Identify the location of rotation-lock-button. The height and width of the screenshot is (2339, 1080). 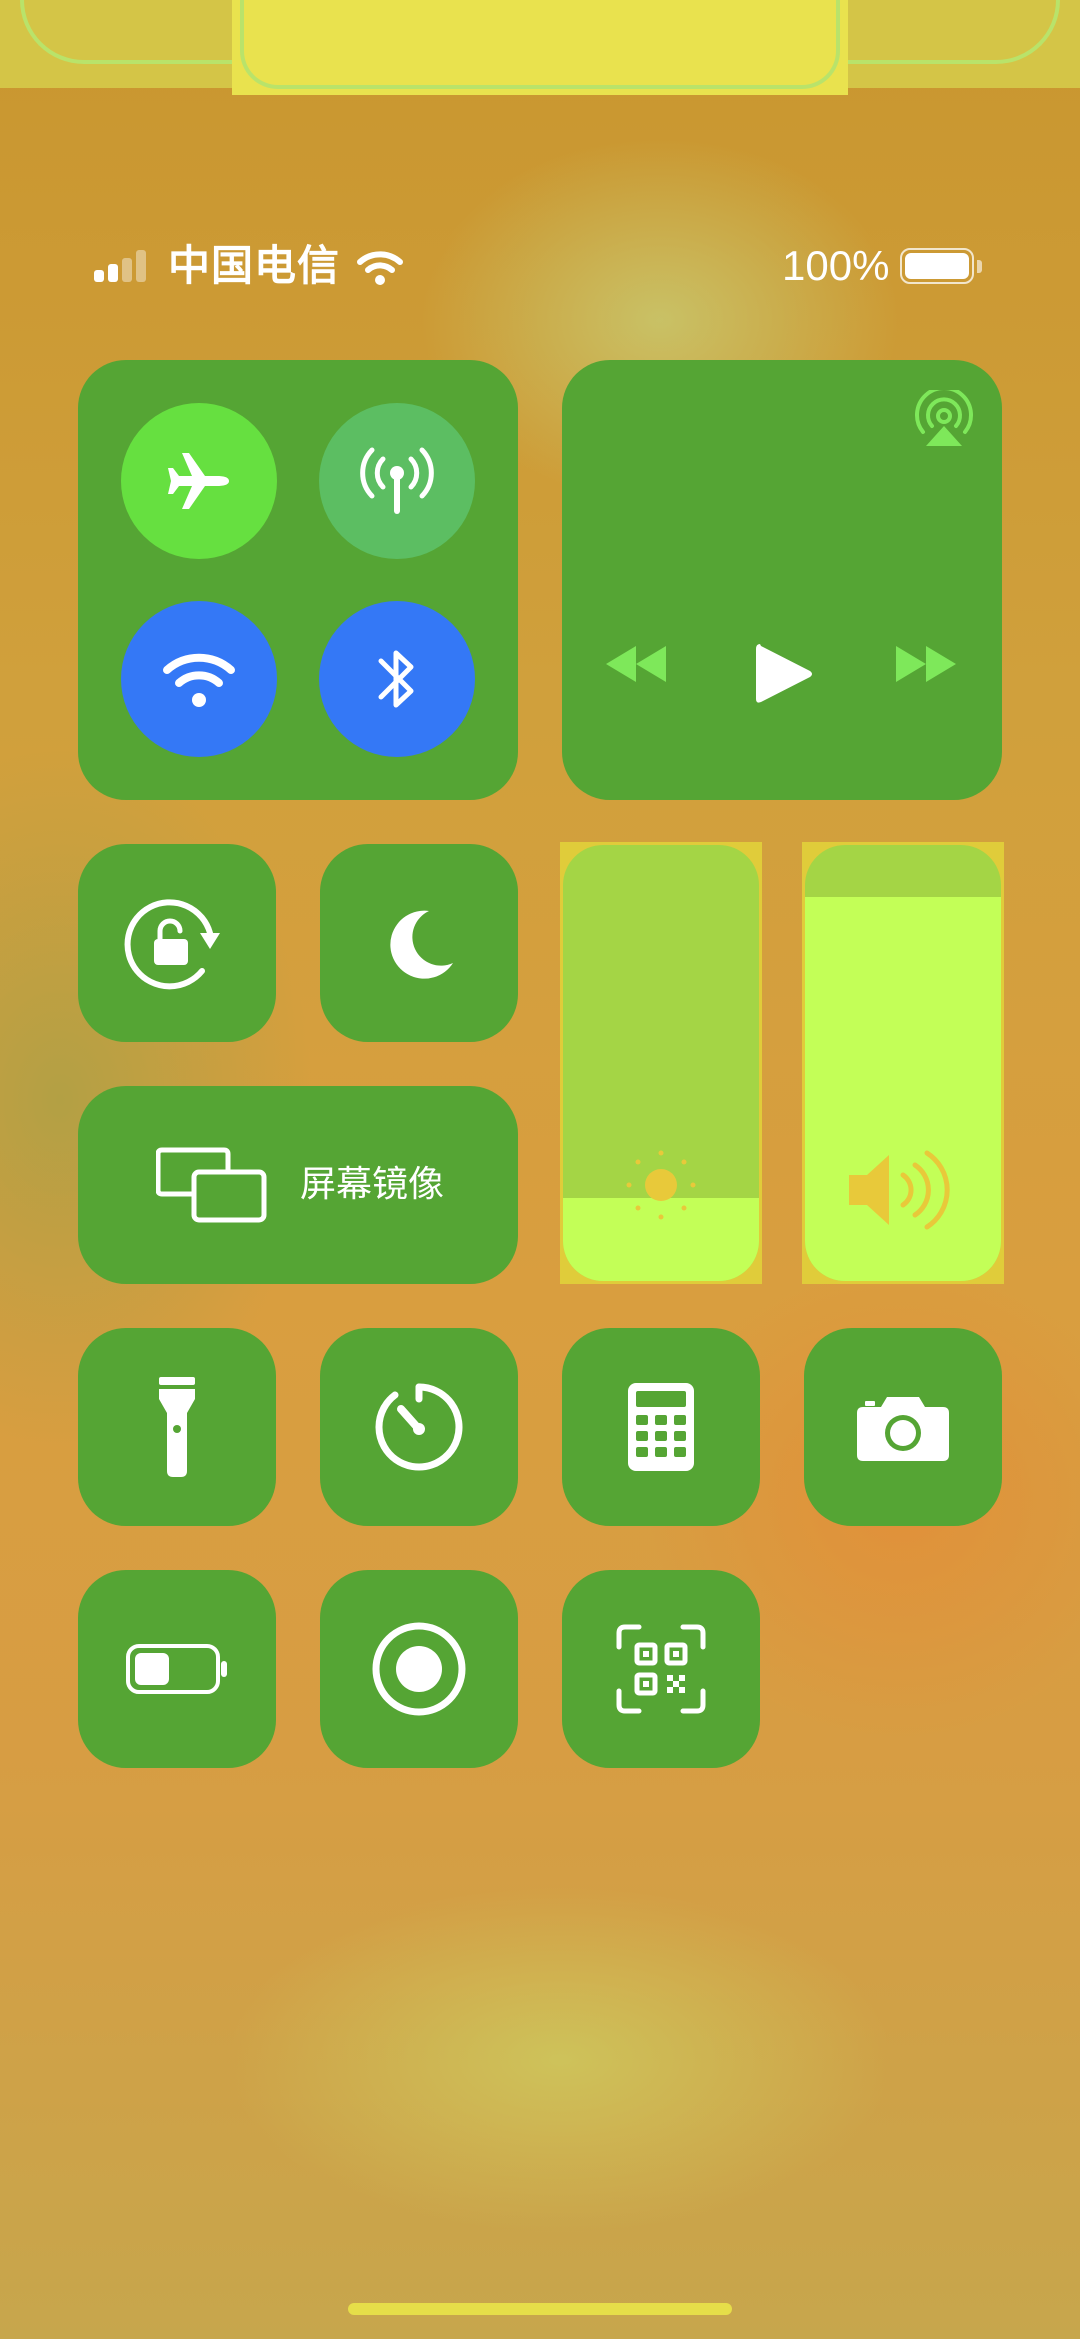
(177, 943).